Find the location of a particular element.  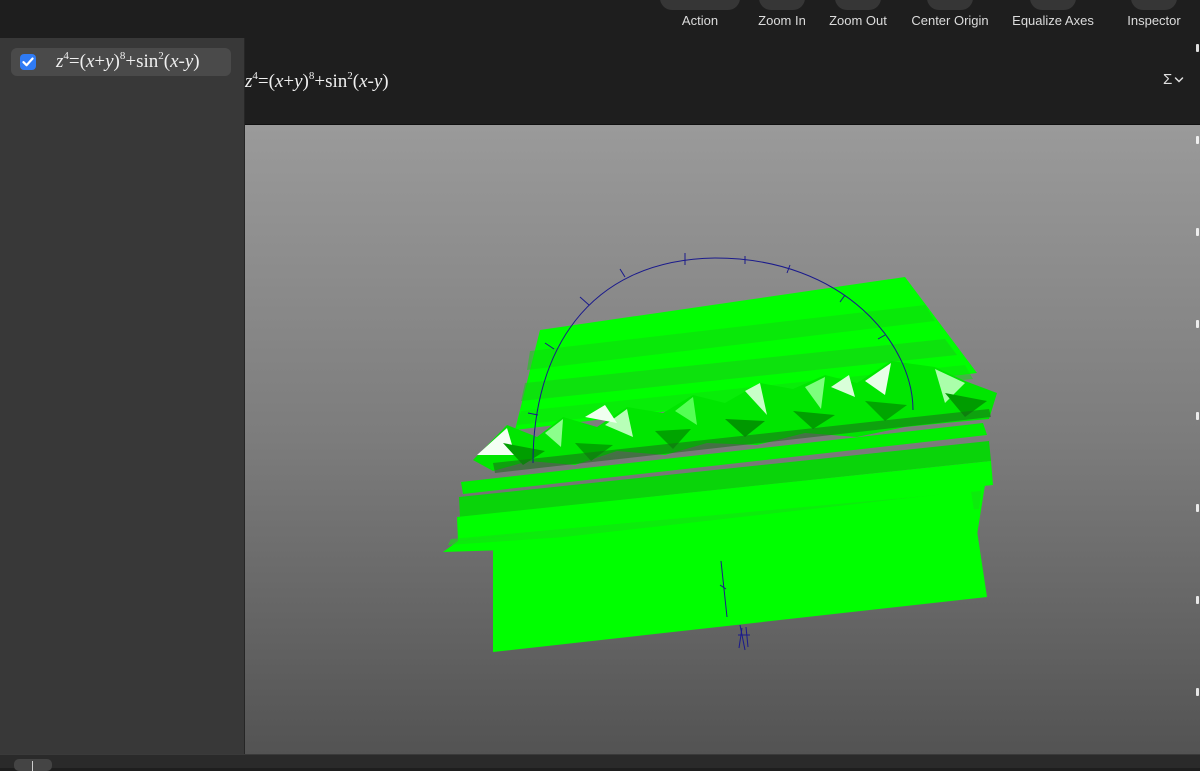

zoom-in-icon is located at coordinates (782, 5).